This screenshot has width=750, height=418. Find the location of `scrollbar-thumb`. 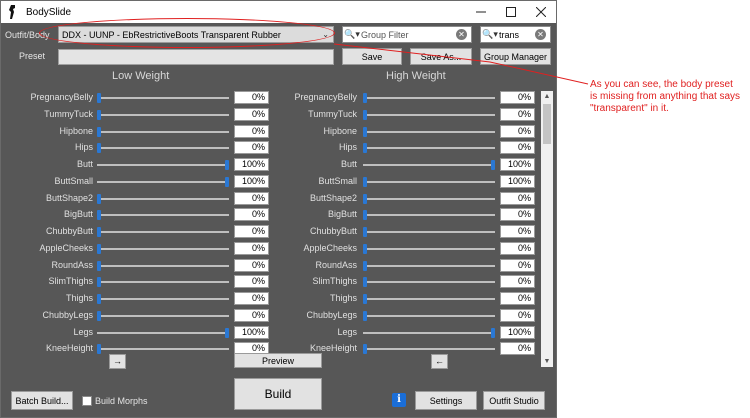

scrollbar-thumb is located at coordinates (547, 124).